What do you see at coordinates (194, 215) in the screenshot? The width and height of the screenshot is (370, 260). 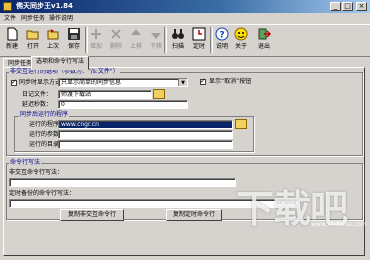 I see `copy-scheduled-button: 复制定时命令行` at bounding box center [194, 215].